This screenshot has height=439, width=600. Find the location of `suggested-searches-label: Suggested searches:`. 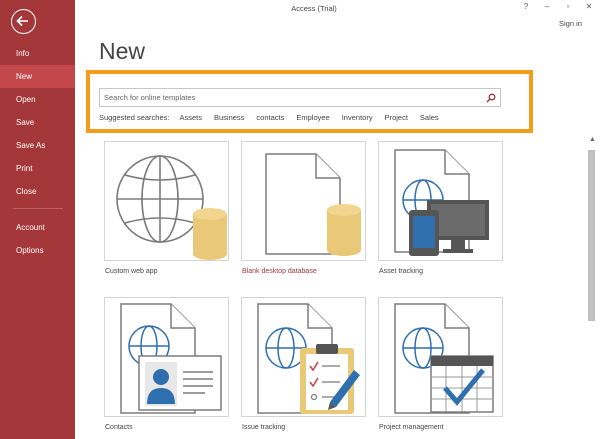

suggested-searches-label: Suggested searches: is located at coordinates (134, 117).